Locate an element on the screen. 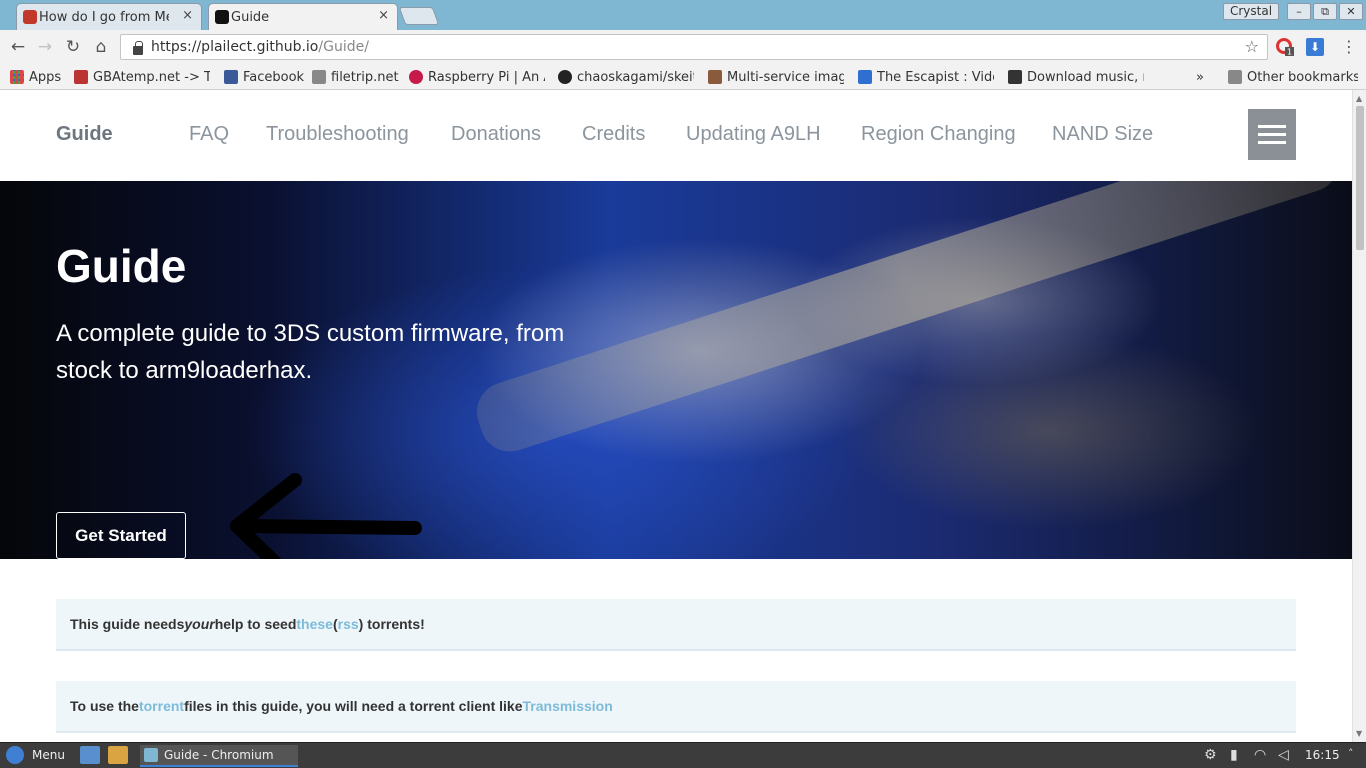 Image resolution: width=1366 pixels, height=768 pixels. bookmark-apps: Apps is located at coordinates (38, 77).